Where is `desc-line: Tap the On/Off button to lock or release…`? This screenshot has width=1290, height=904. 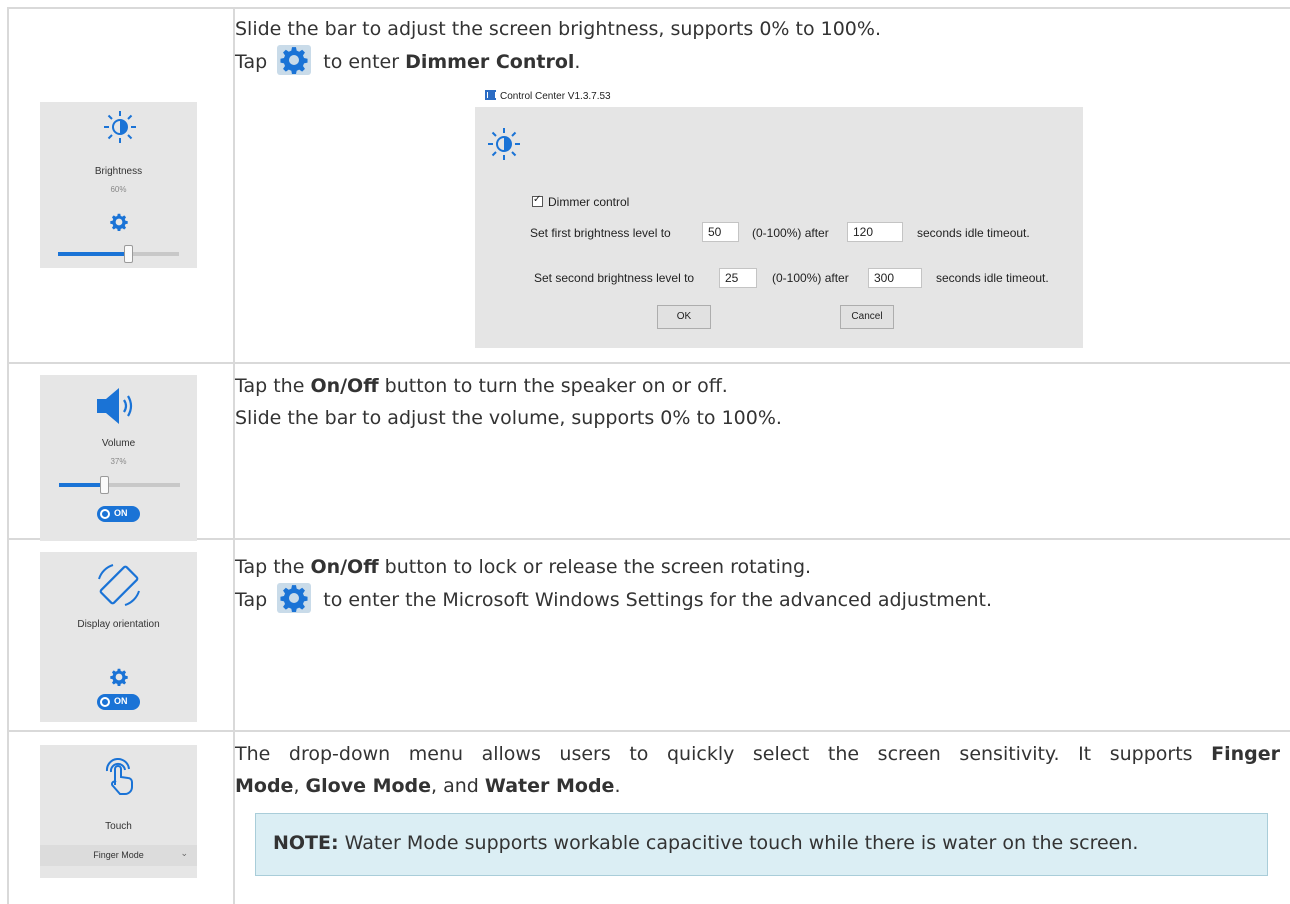 desc-line: Tap the On/Off button to lock or release… is located at coordinates (613, 567).